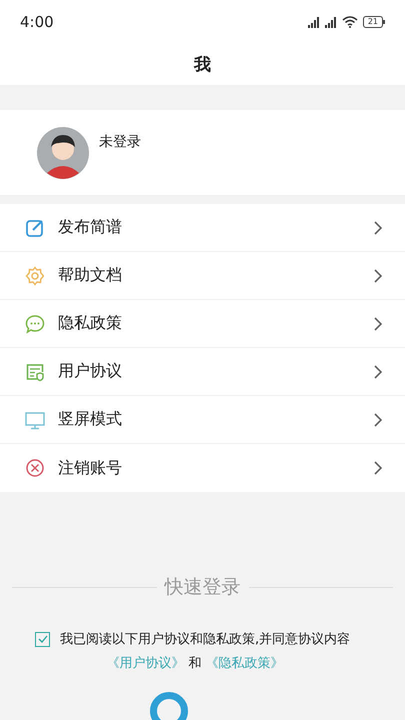  I want to click on menu-item: 竖屏模式, so click(202, 420).